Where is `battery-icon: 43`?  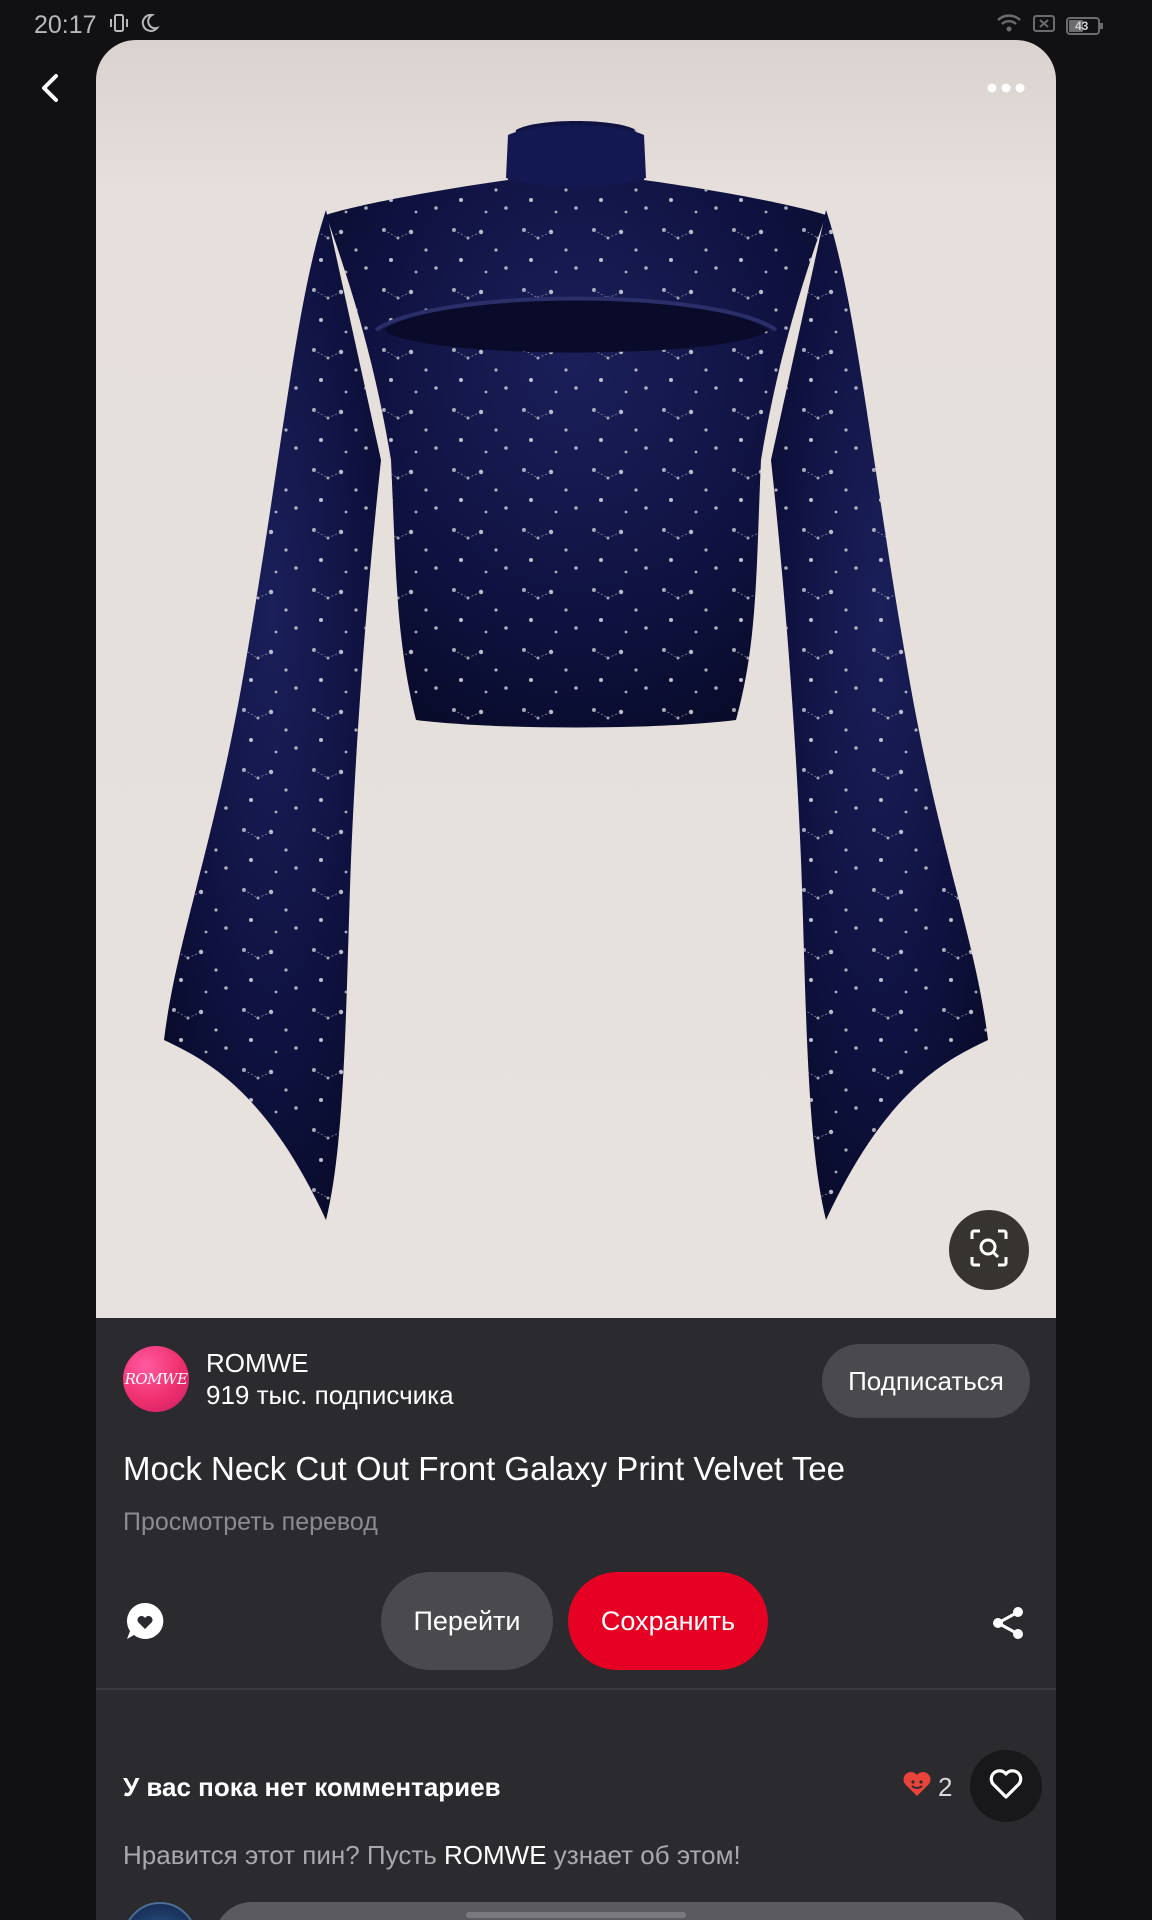
battery-icon: 43 is located at coordinates (1085, 26).